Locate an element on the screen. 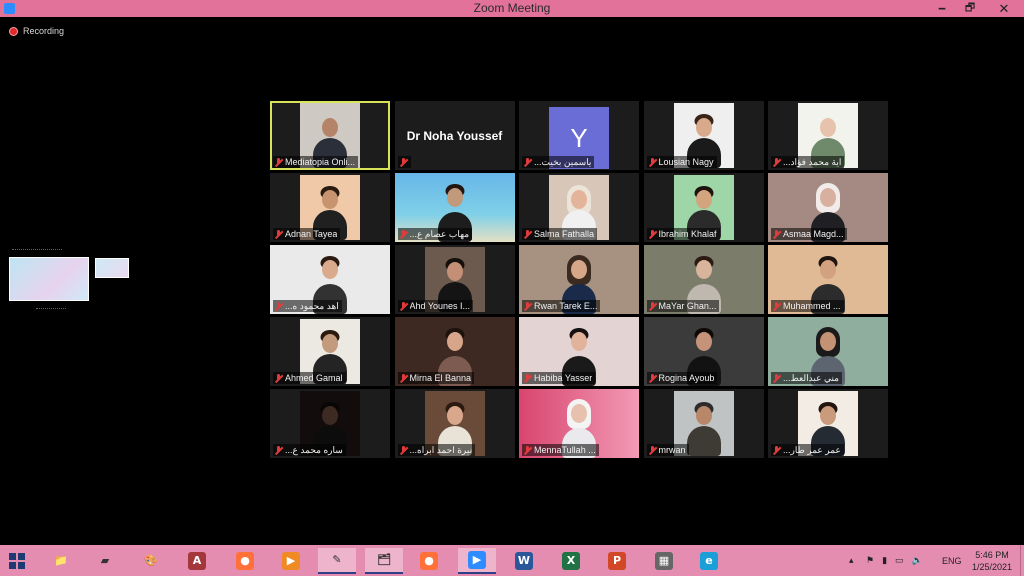  participant-tile-17: Mirna El Banna is located at coordinates (454, 351).